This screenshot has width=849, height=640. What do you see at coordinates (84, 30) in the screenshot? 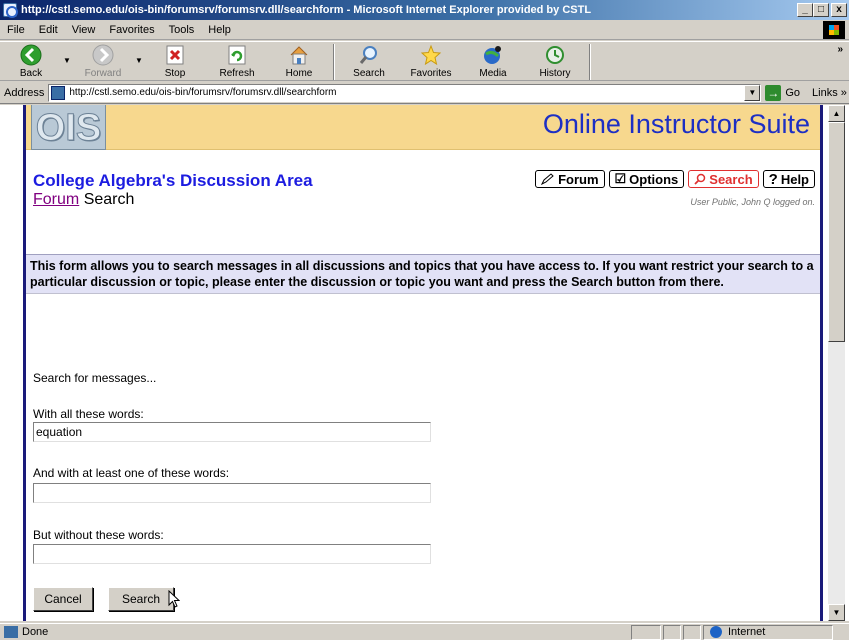
I see `menu-view: View` at bounding box center [84, 30].